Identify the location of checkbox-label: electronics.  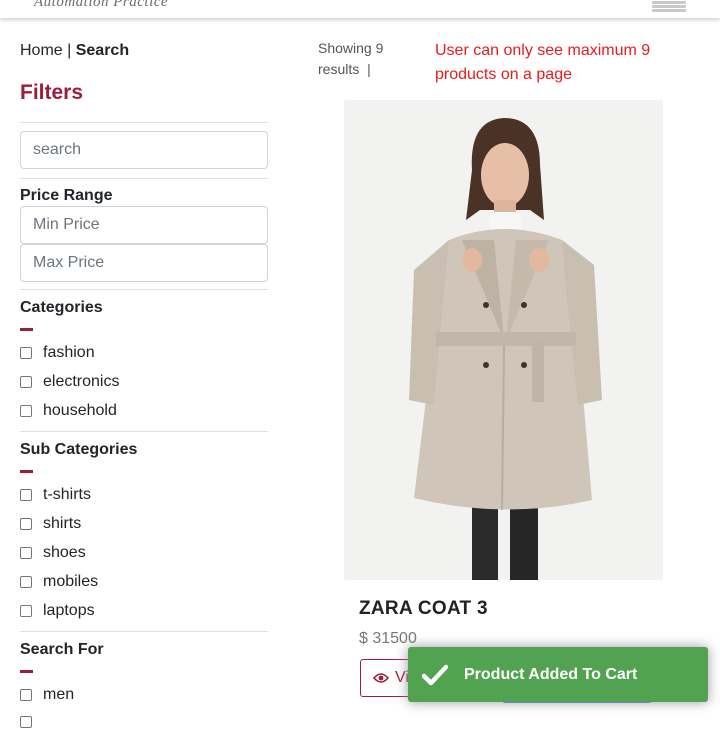
(81, 381).